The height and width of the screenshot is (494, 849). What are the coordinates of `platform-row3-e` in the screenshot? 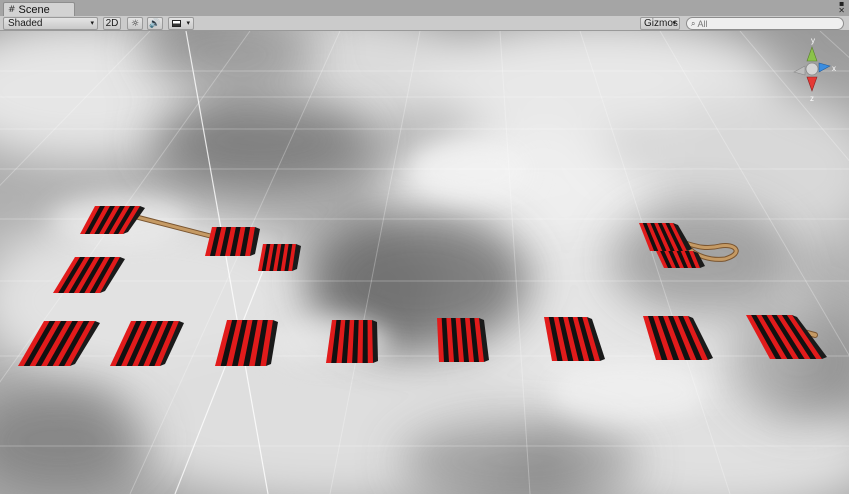 It's located at (463, 340).